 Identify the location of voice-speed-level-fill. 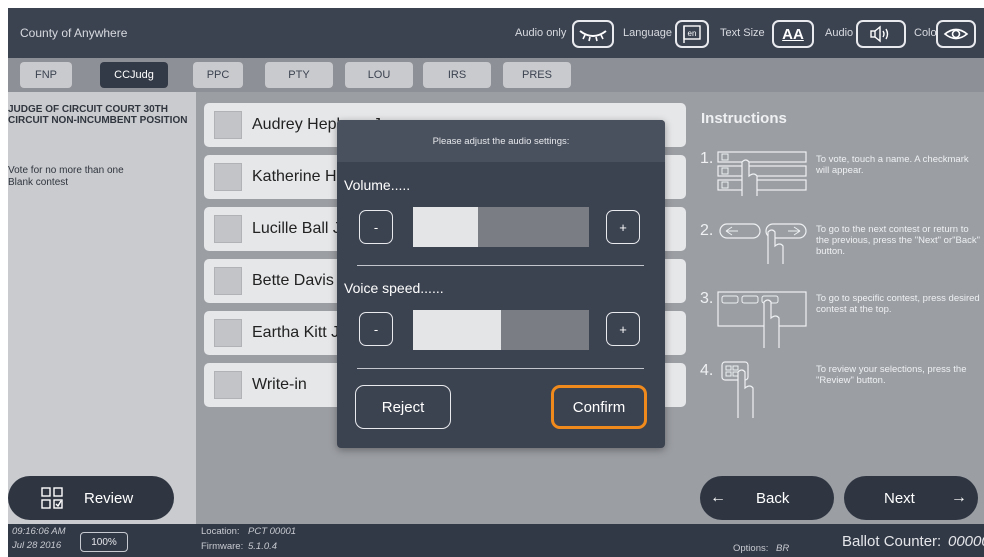
(457, 330).